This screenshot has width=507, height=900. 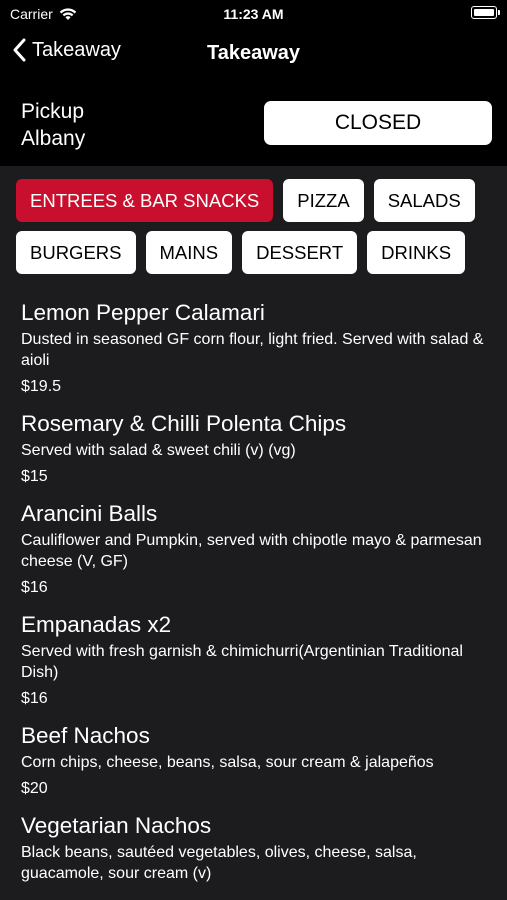 What do you see at coordinates (96, 624) in the screenshot?
I see `item-name: Empanadas x2` at bounding box center [96, 624].